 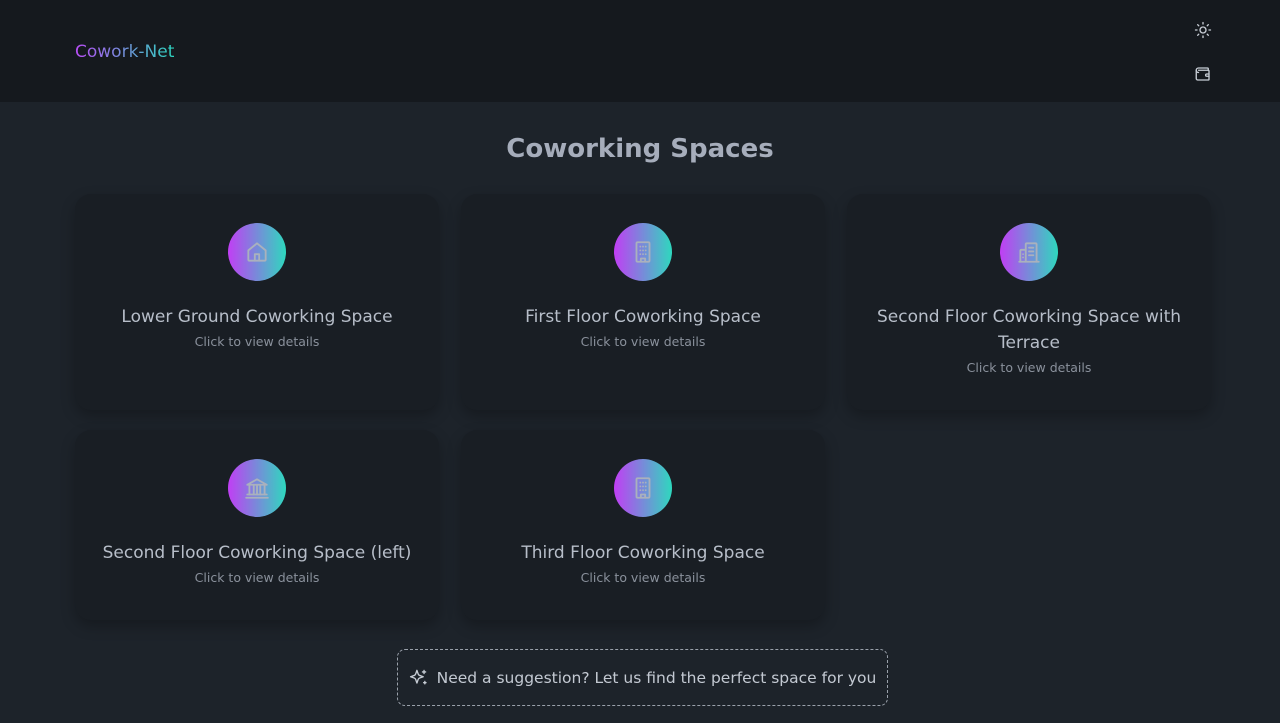 I want to click on theme-toggle-button, so click(x=1203, y=30).